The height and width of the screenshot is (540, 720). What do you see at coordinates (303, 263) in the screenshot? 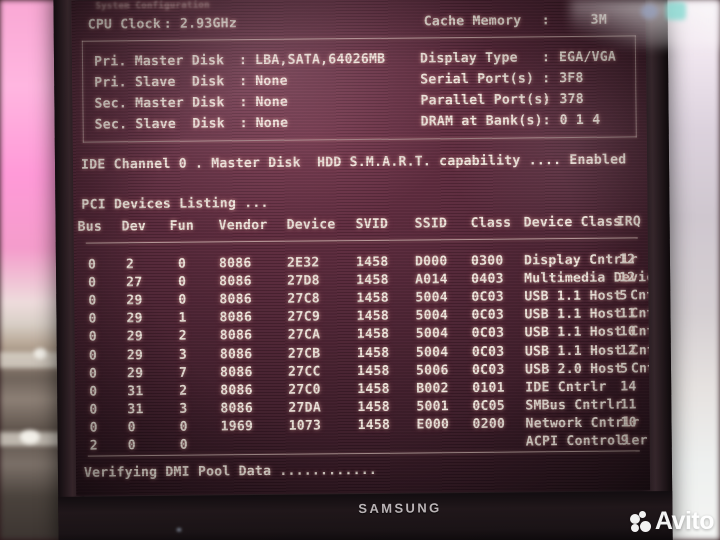
I see `pci-row-0-device: 2E32` at bounding box center [303, 263].